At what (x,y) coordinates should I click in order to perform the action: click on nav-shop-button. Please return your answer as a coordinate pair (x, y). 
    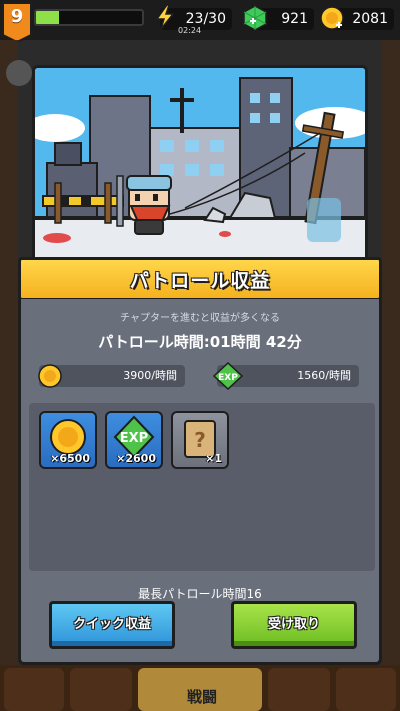
    Looking at the image, I should click on (34, 689).